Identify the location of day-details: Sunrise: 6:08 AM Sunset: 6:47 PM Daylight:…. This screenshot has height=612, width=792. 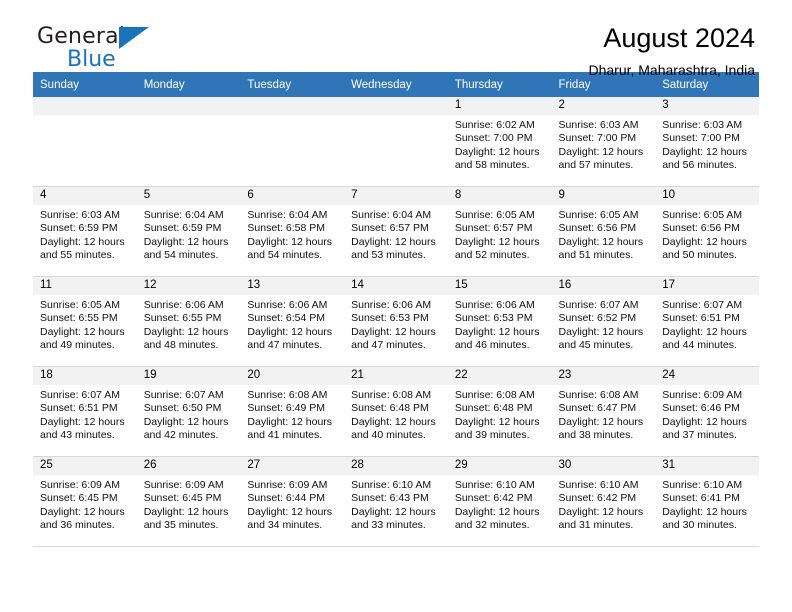
(604, 414).